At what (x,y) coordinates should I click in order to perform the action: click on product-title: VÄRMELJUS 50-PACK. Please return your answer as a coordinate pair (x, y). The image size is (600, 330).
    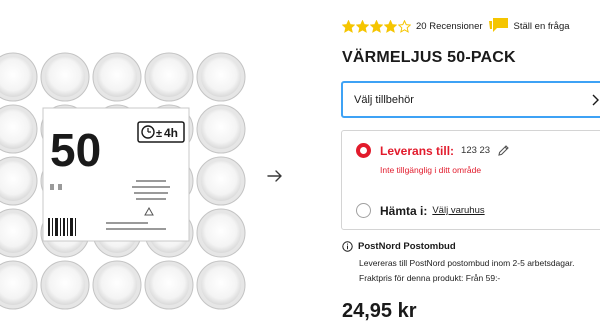
    Looking at the image, I should click on (429, 57).